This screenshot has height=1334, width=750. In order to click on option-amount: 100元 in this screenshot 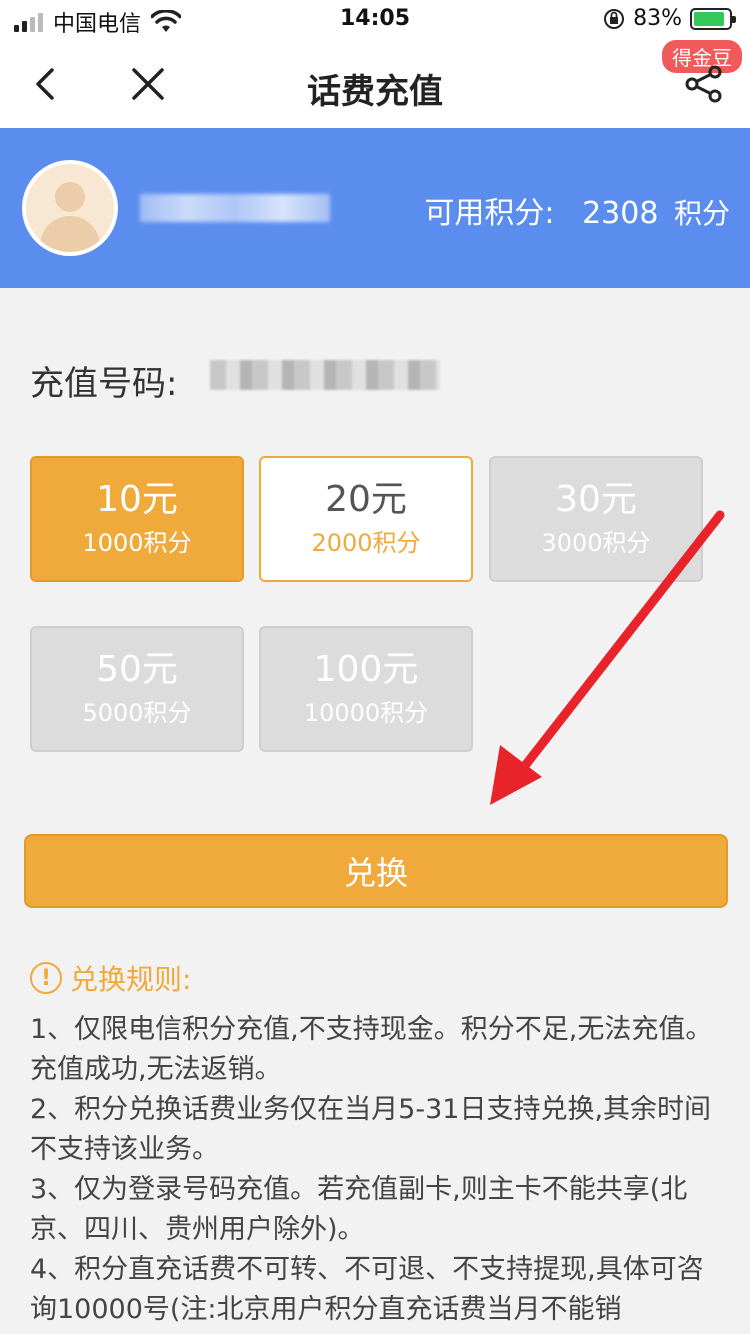, I will do `click(366, 669)`.